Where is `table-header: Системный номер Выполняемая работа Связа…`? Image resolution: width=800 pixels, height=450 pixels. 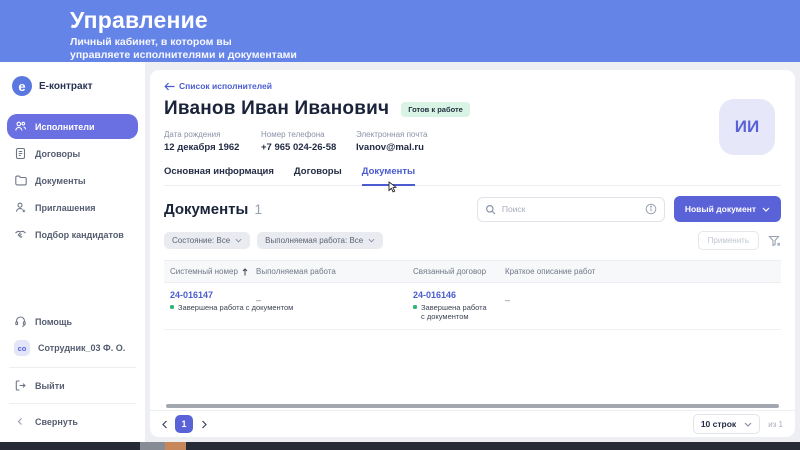
table-header: Системный номер Выполняемая работа Связа… is located at coordinates (472, 271).